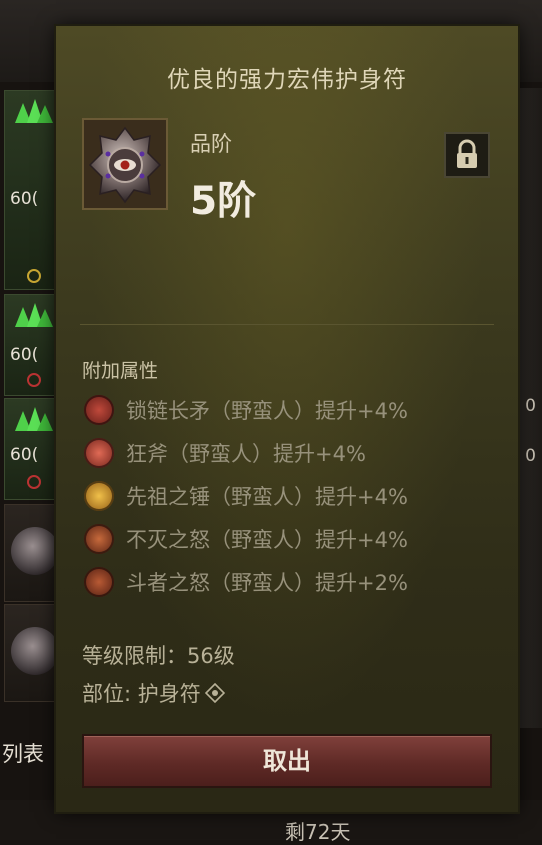 The height and width of the screenshot is (845, 542). Describe the element at coordinates (246, 453) in the screenshot. I see `attribute-text: 狂斧（野蛮人）提升+4%` at that location.